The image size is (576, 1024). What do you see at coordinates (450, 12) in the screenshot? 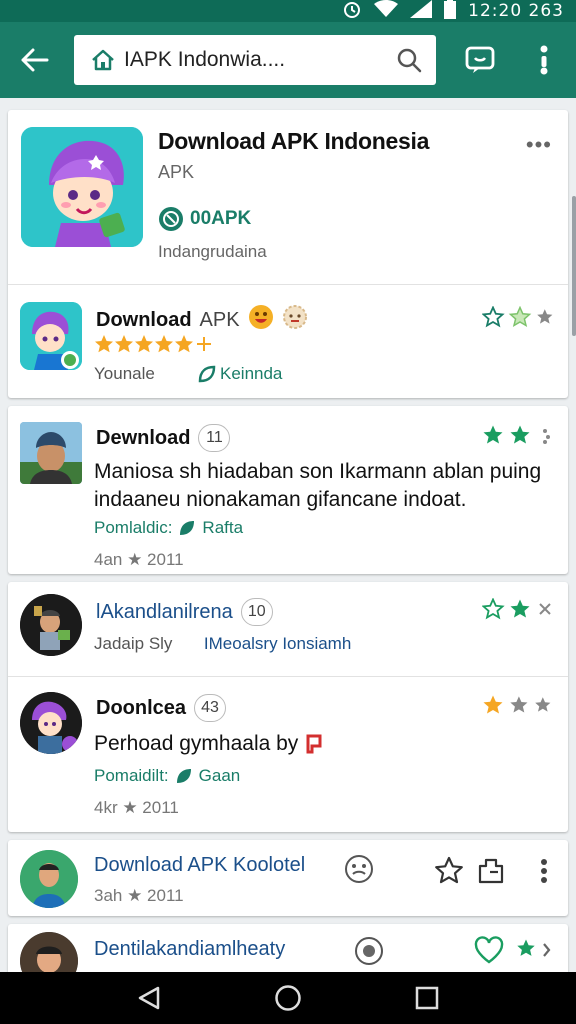
I see `battery-icon` at bounding box center [450, 12].